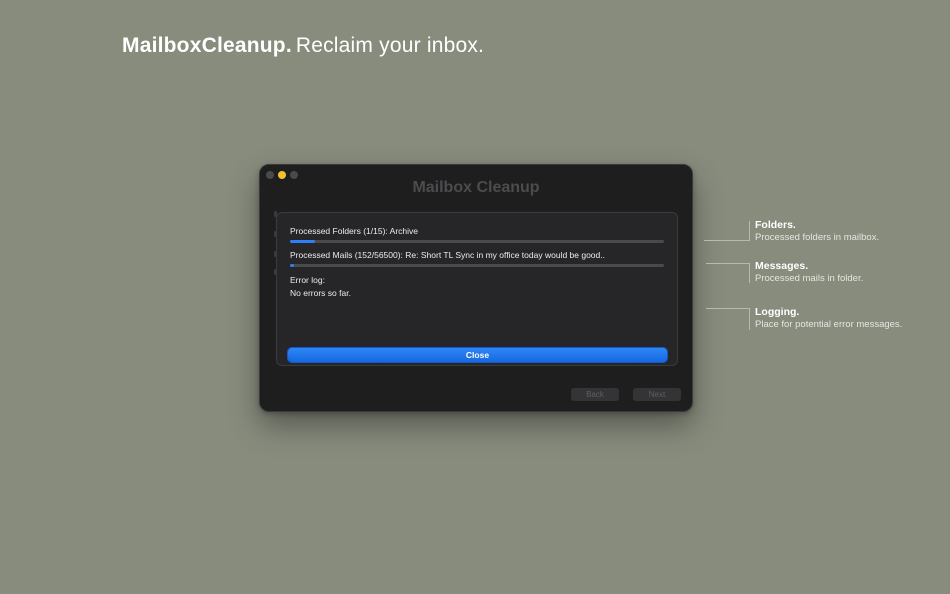  What do you see at coordinates (354, 231) in the screenshot?
I see `folders-progress-label: Processed Folders (1/15): Archive` at bounding box center [354, 231].